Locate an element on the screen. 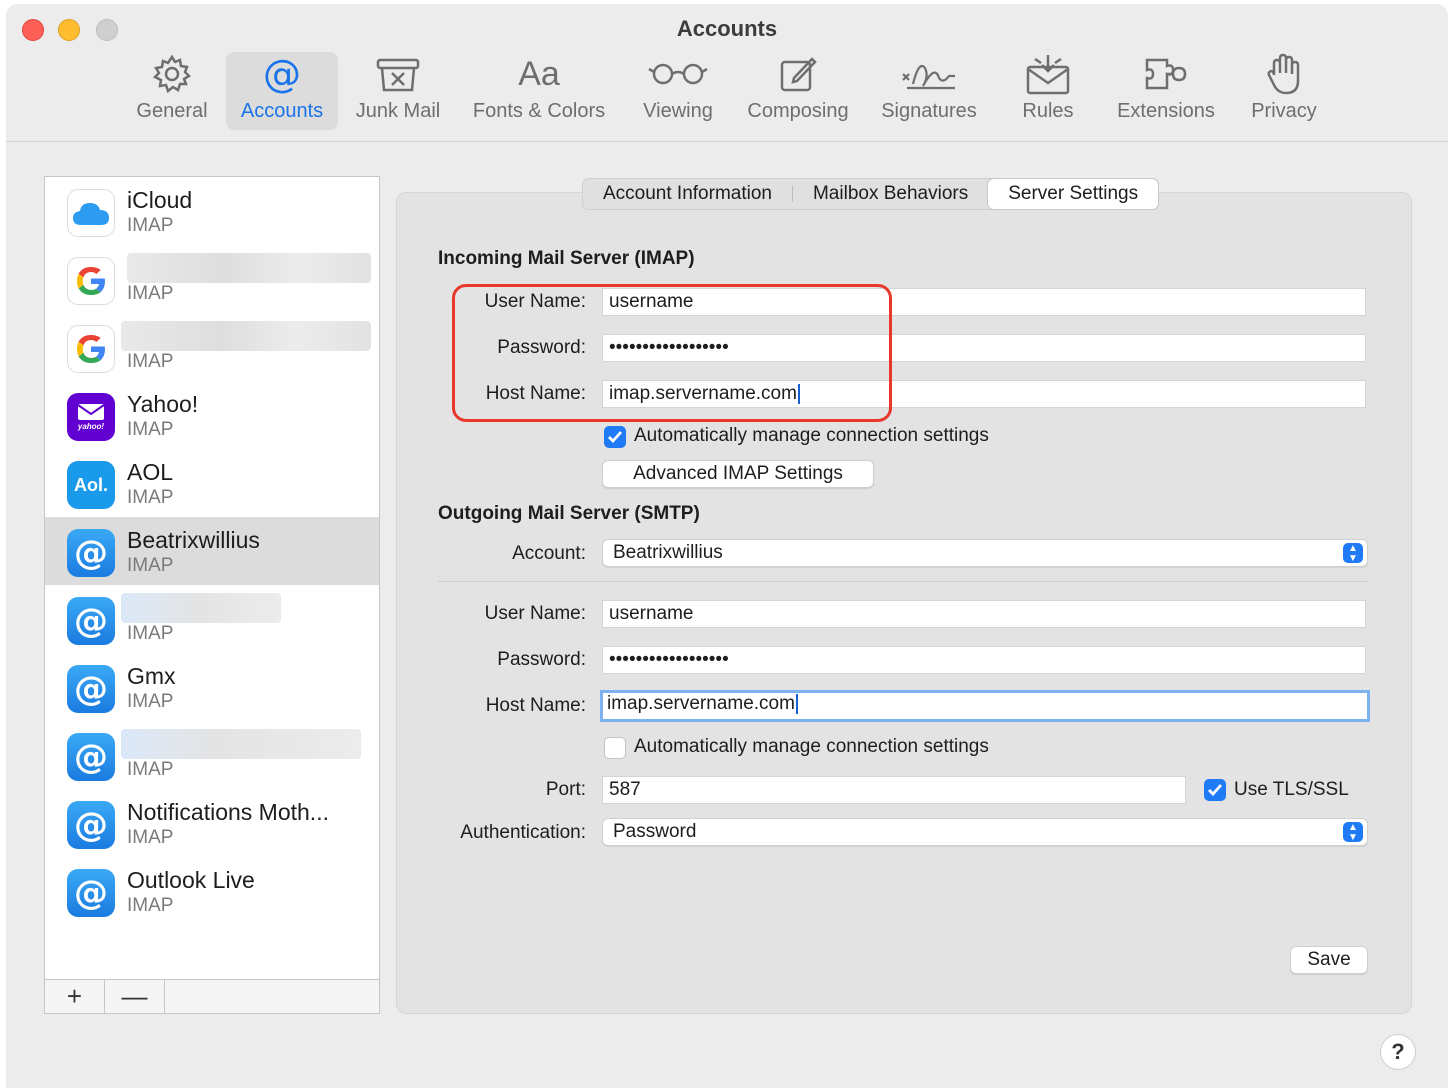 The image size is (1456, 1088). tab-account-information: Account Information is located at coordinates (687, 194).